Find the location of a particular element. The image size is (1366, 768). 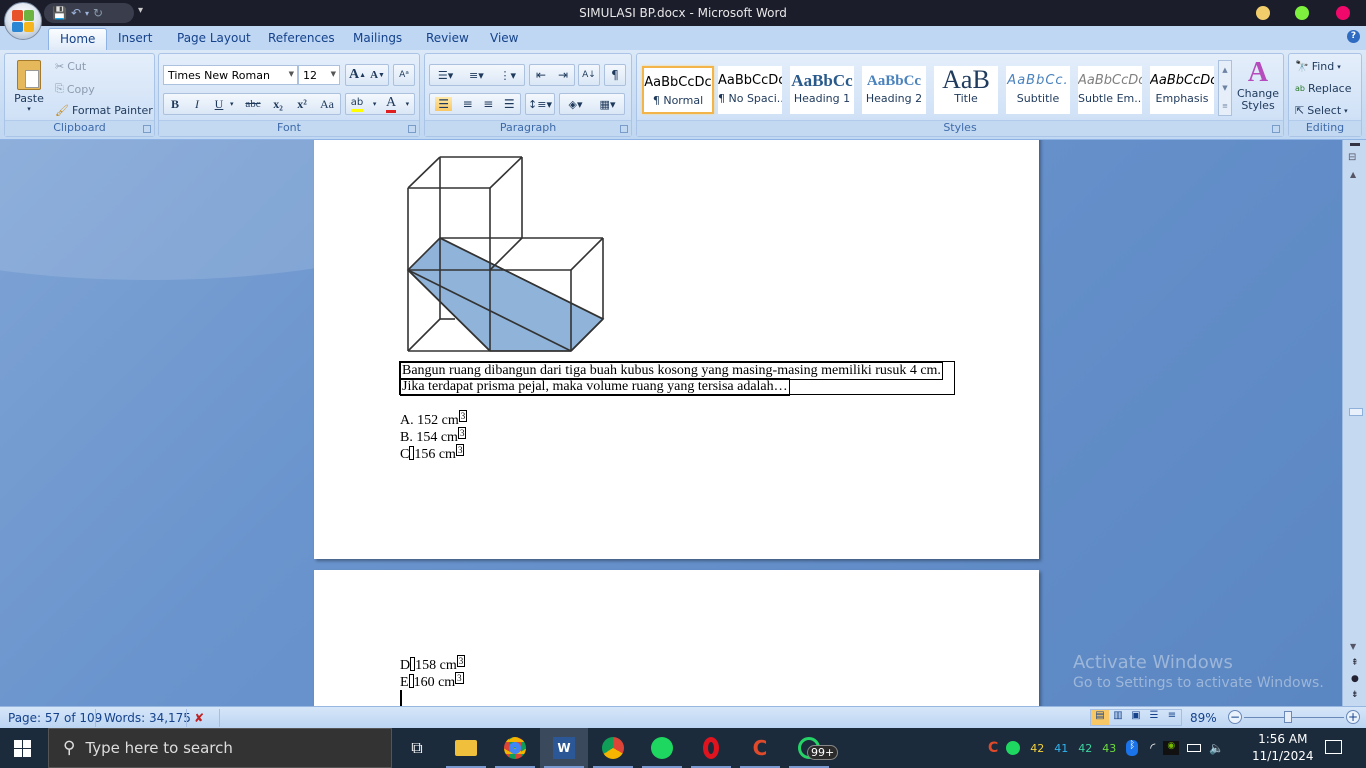

tab-review: Review is located at coordinates (447, 38).